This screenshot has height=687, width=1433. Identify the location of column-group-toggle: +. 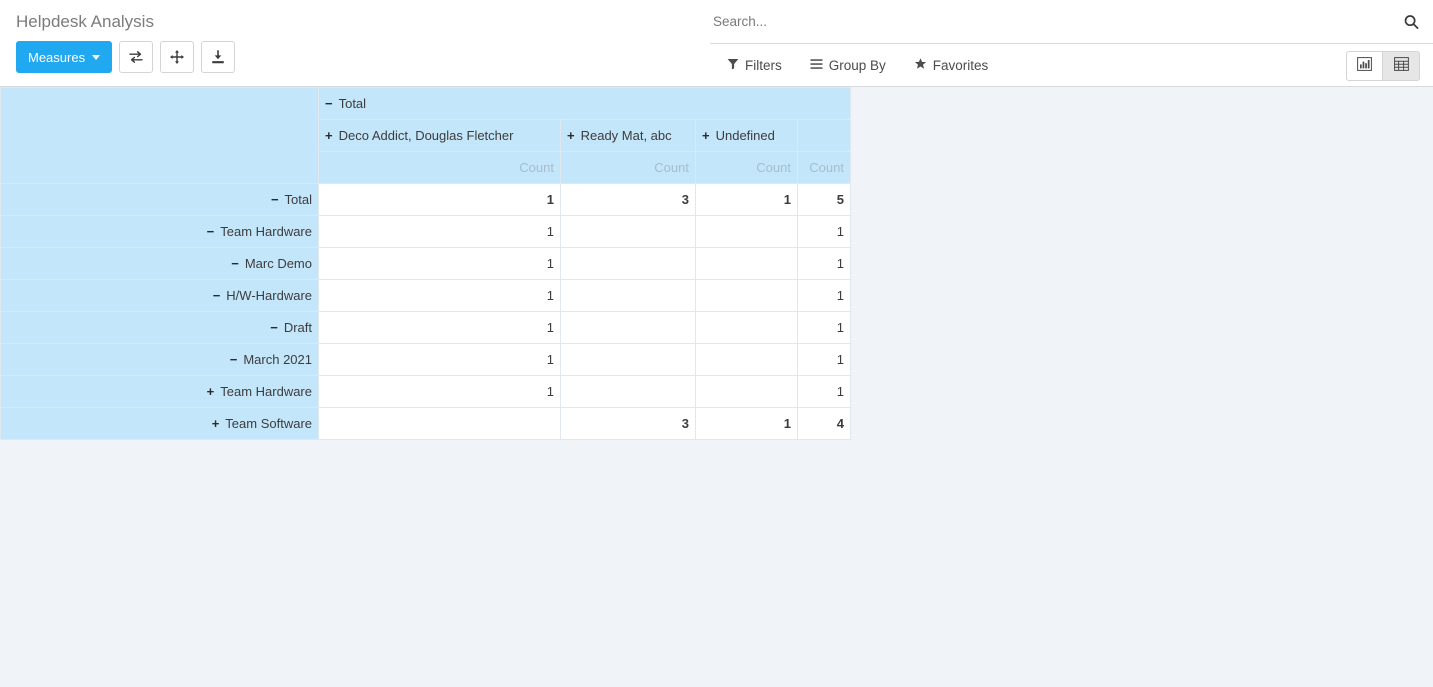
(329, 135).